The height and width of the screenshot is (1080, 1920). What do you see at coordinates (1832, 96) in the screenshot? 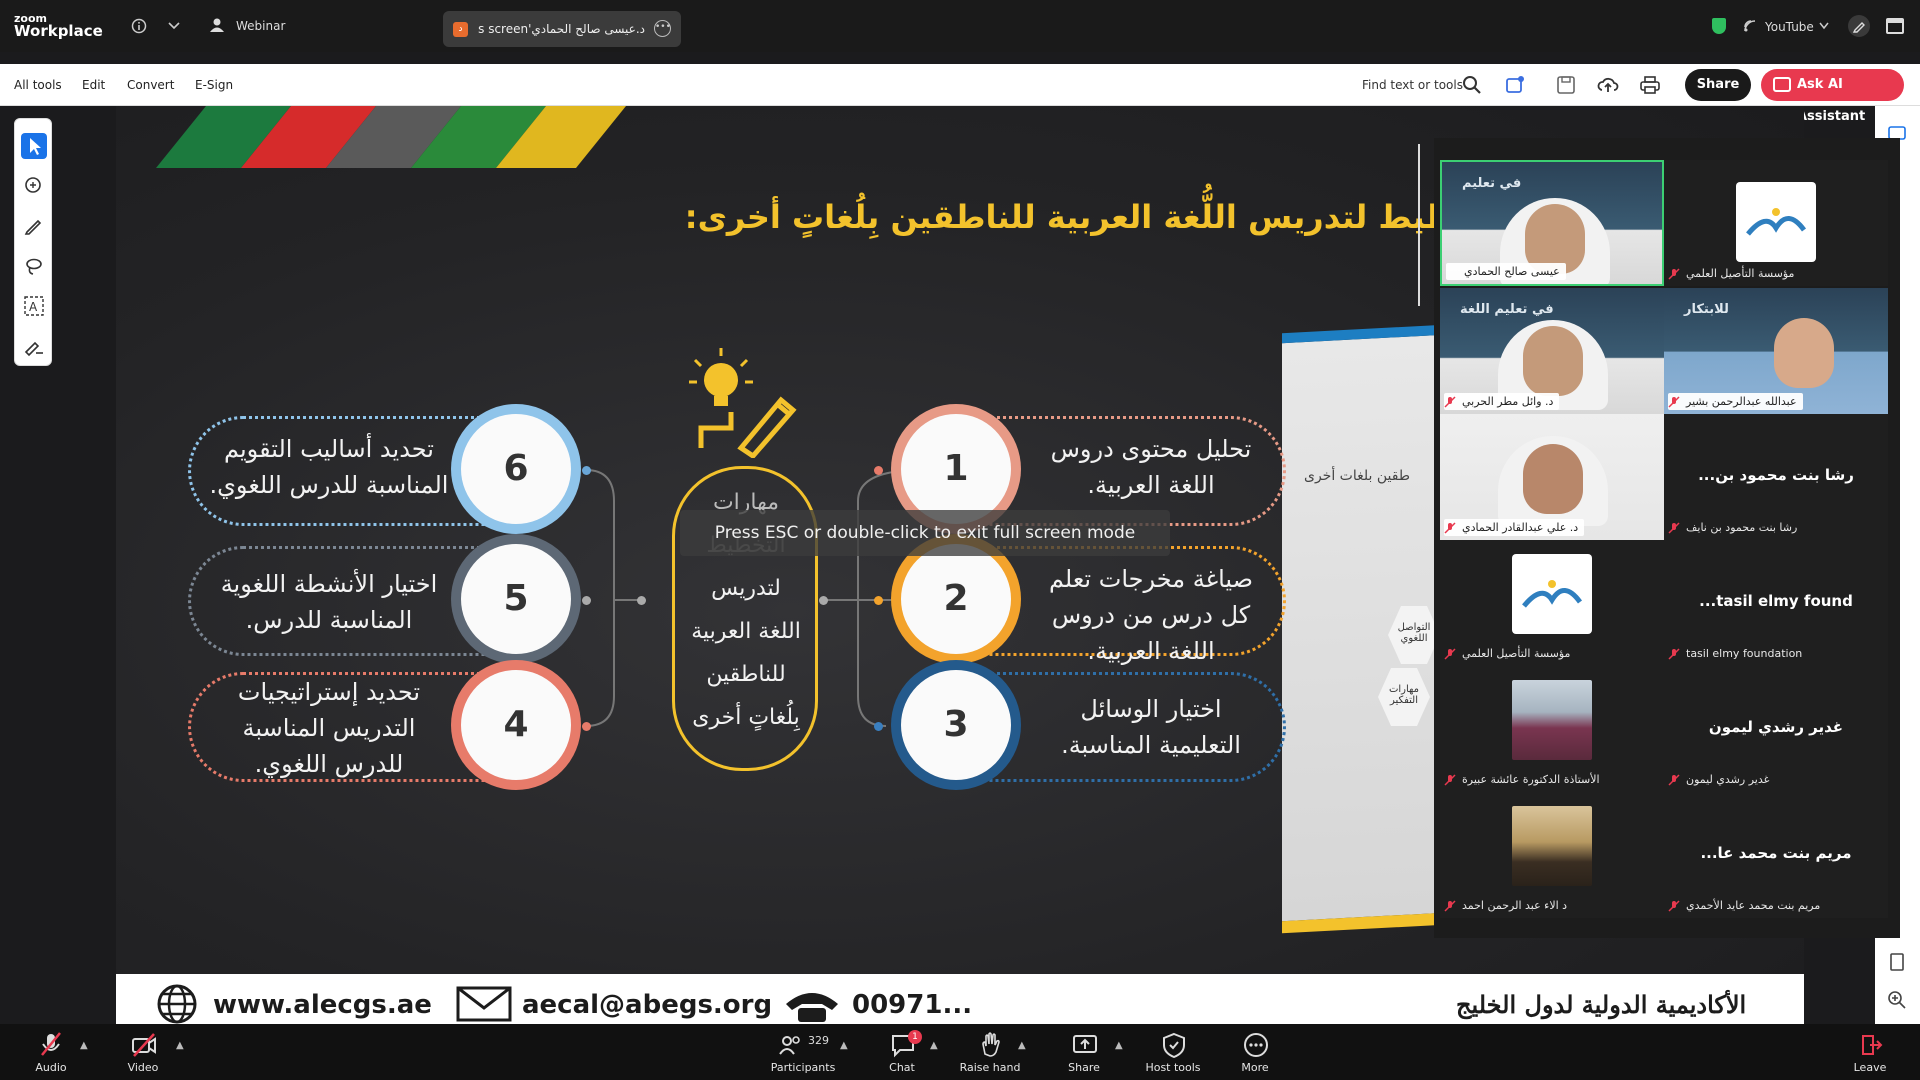
I see `ask-ai-assistant-button: Ask AI Assistant` at bounding box center [1832, 96].